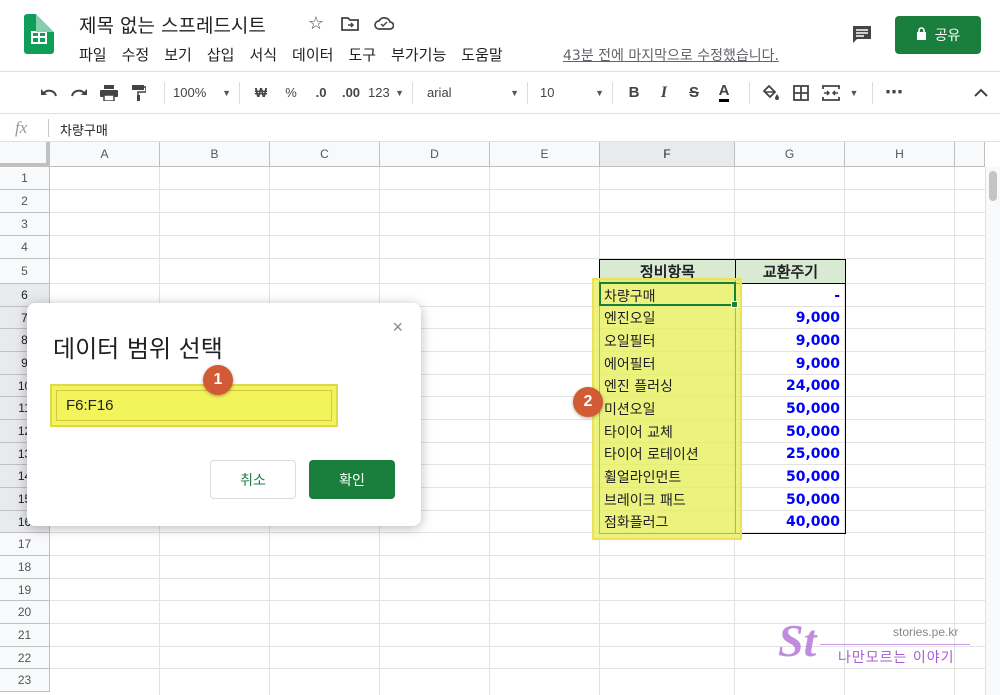  Describe the element at coordinates (172, 24) in the screenshot. I see `document-title: 제목 없는 스프레드시트` at that location.